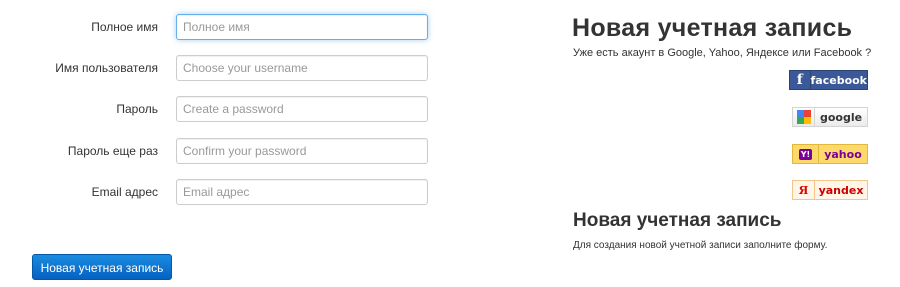 This screenshot has height=287, width=900. I want to click on full-name-row: Полное имя, so click(220, 27).